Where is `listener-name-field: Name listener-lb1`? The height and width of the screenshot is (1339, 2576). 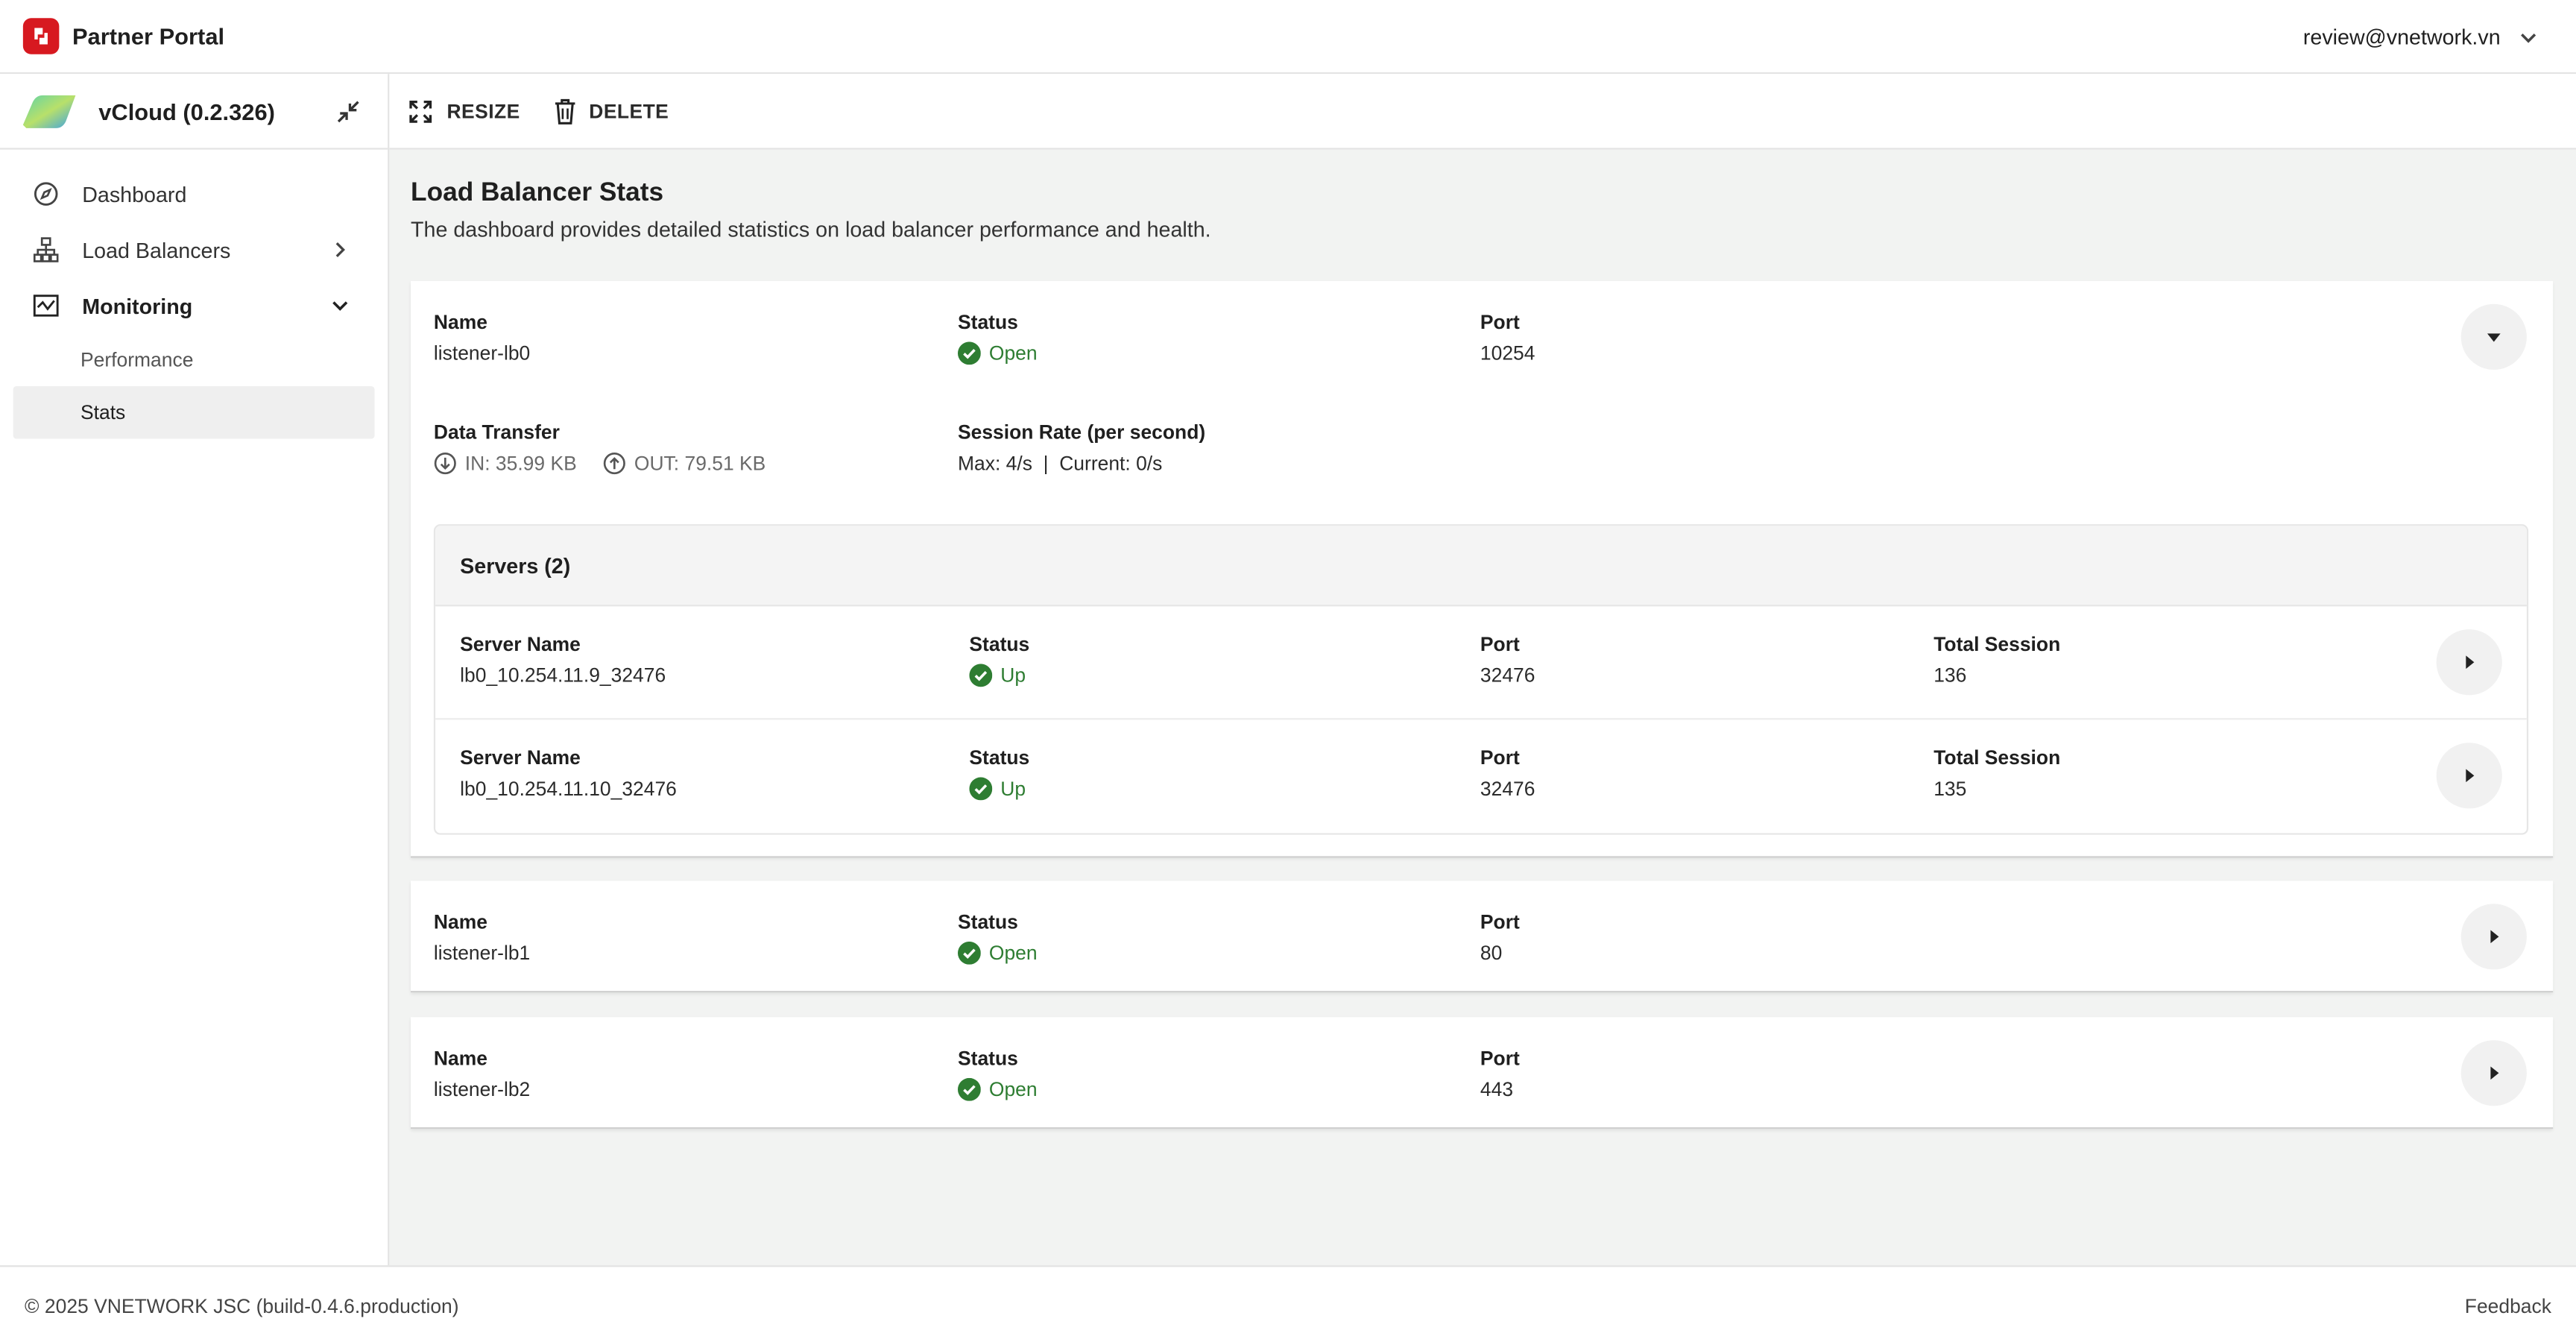 listener-name-field: Name listener-lb1 is located at coordinates (482, 937).